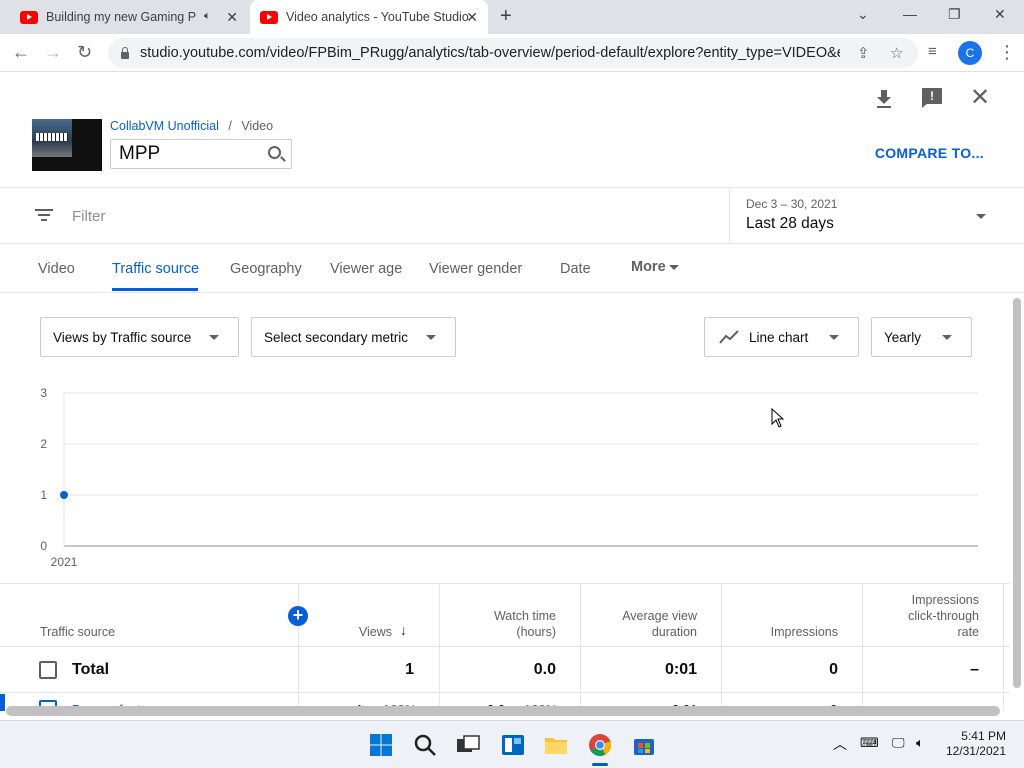 The width and height of the screenshot is (1024, 768). I want to click on y-tick-label: 0, so click(43, 546).